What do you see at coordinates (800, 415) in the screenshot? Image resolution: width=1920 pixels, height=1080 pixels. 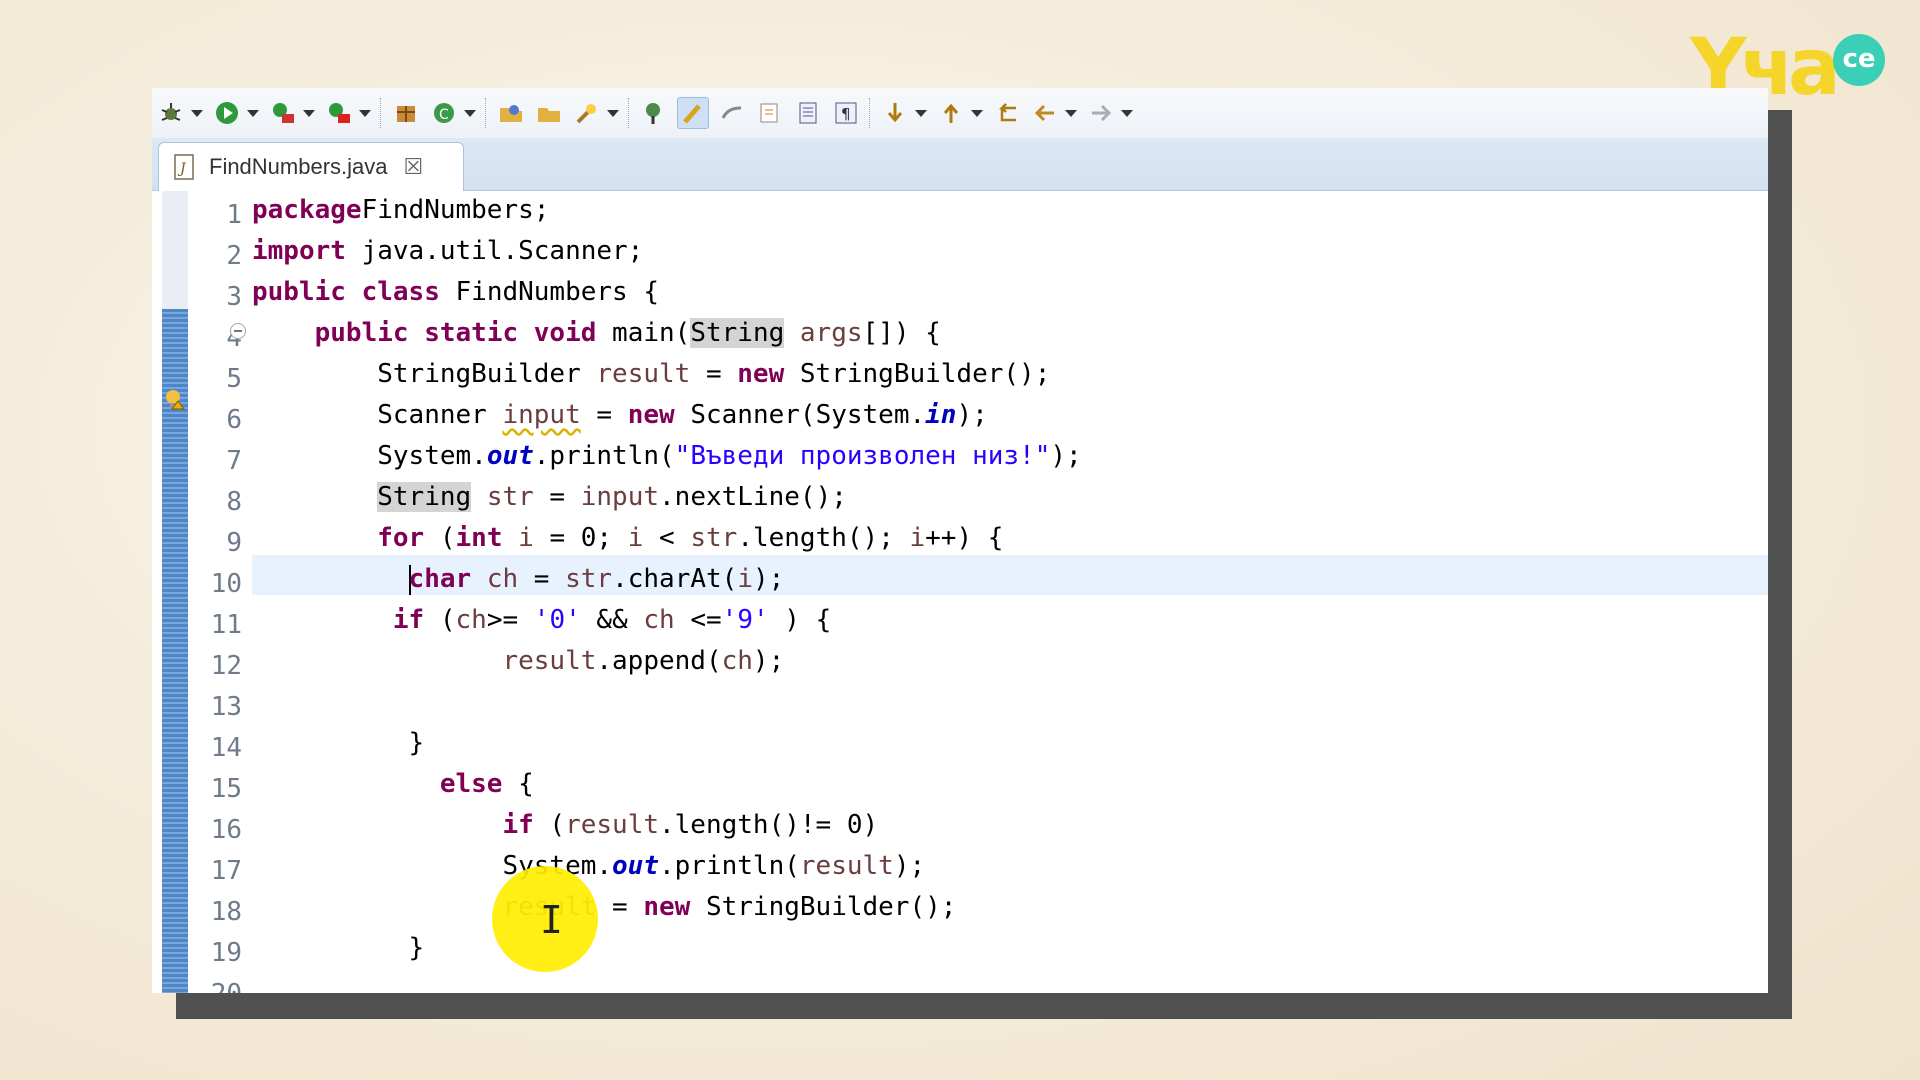 I see `code-token: Scanner(System.` at bounding box center [800, 415].